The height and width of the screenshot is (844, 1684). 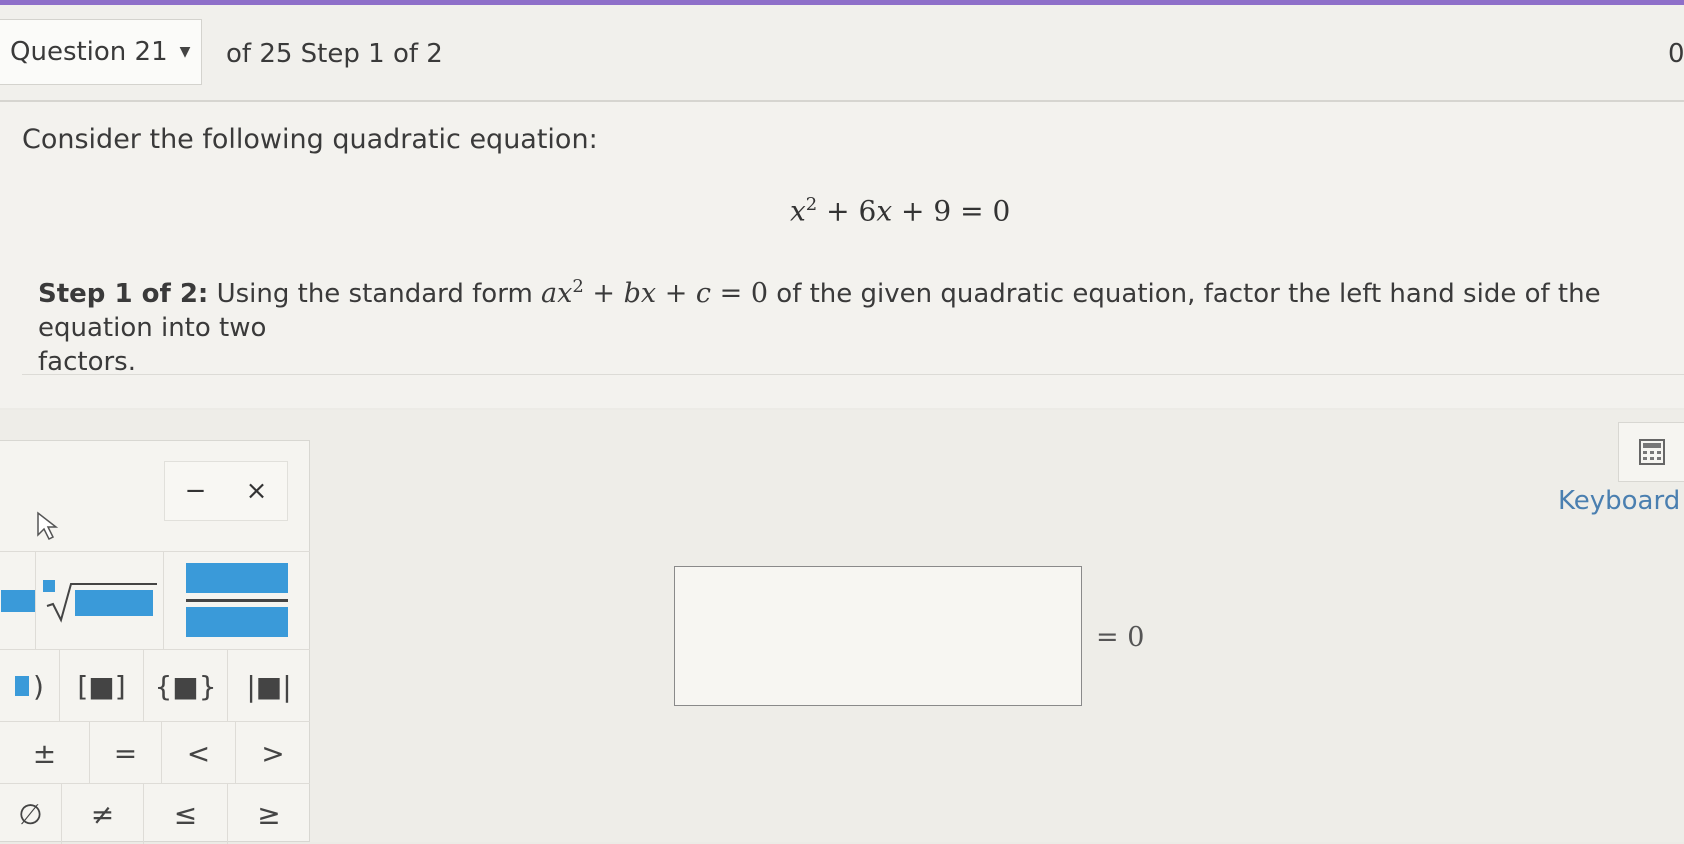 What do you see at coordinates (185, 52) in the screenshot?
I see `dropdown-caret-icon: ▼` at bounding box center [185, 52].